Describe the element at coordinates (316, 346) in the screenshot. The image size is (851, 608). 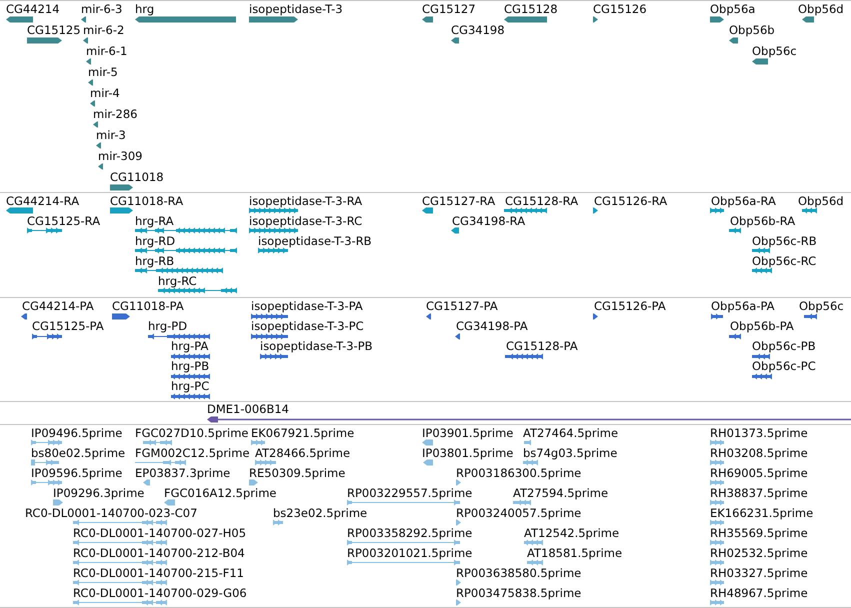
I see `feature-label: isopeptidase-T-3-PB` at that location.